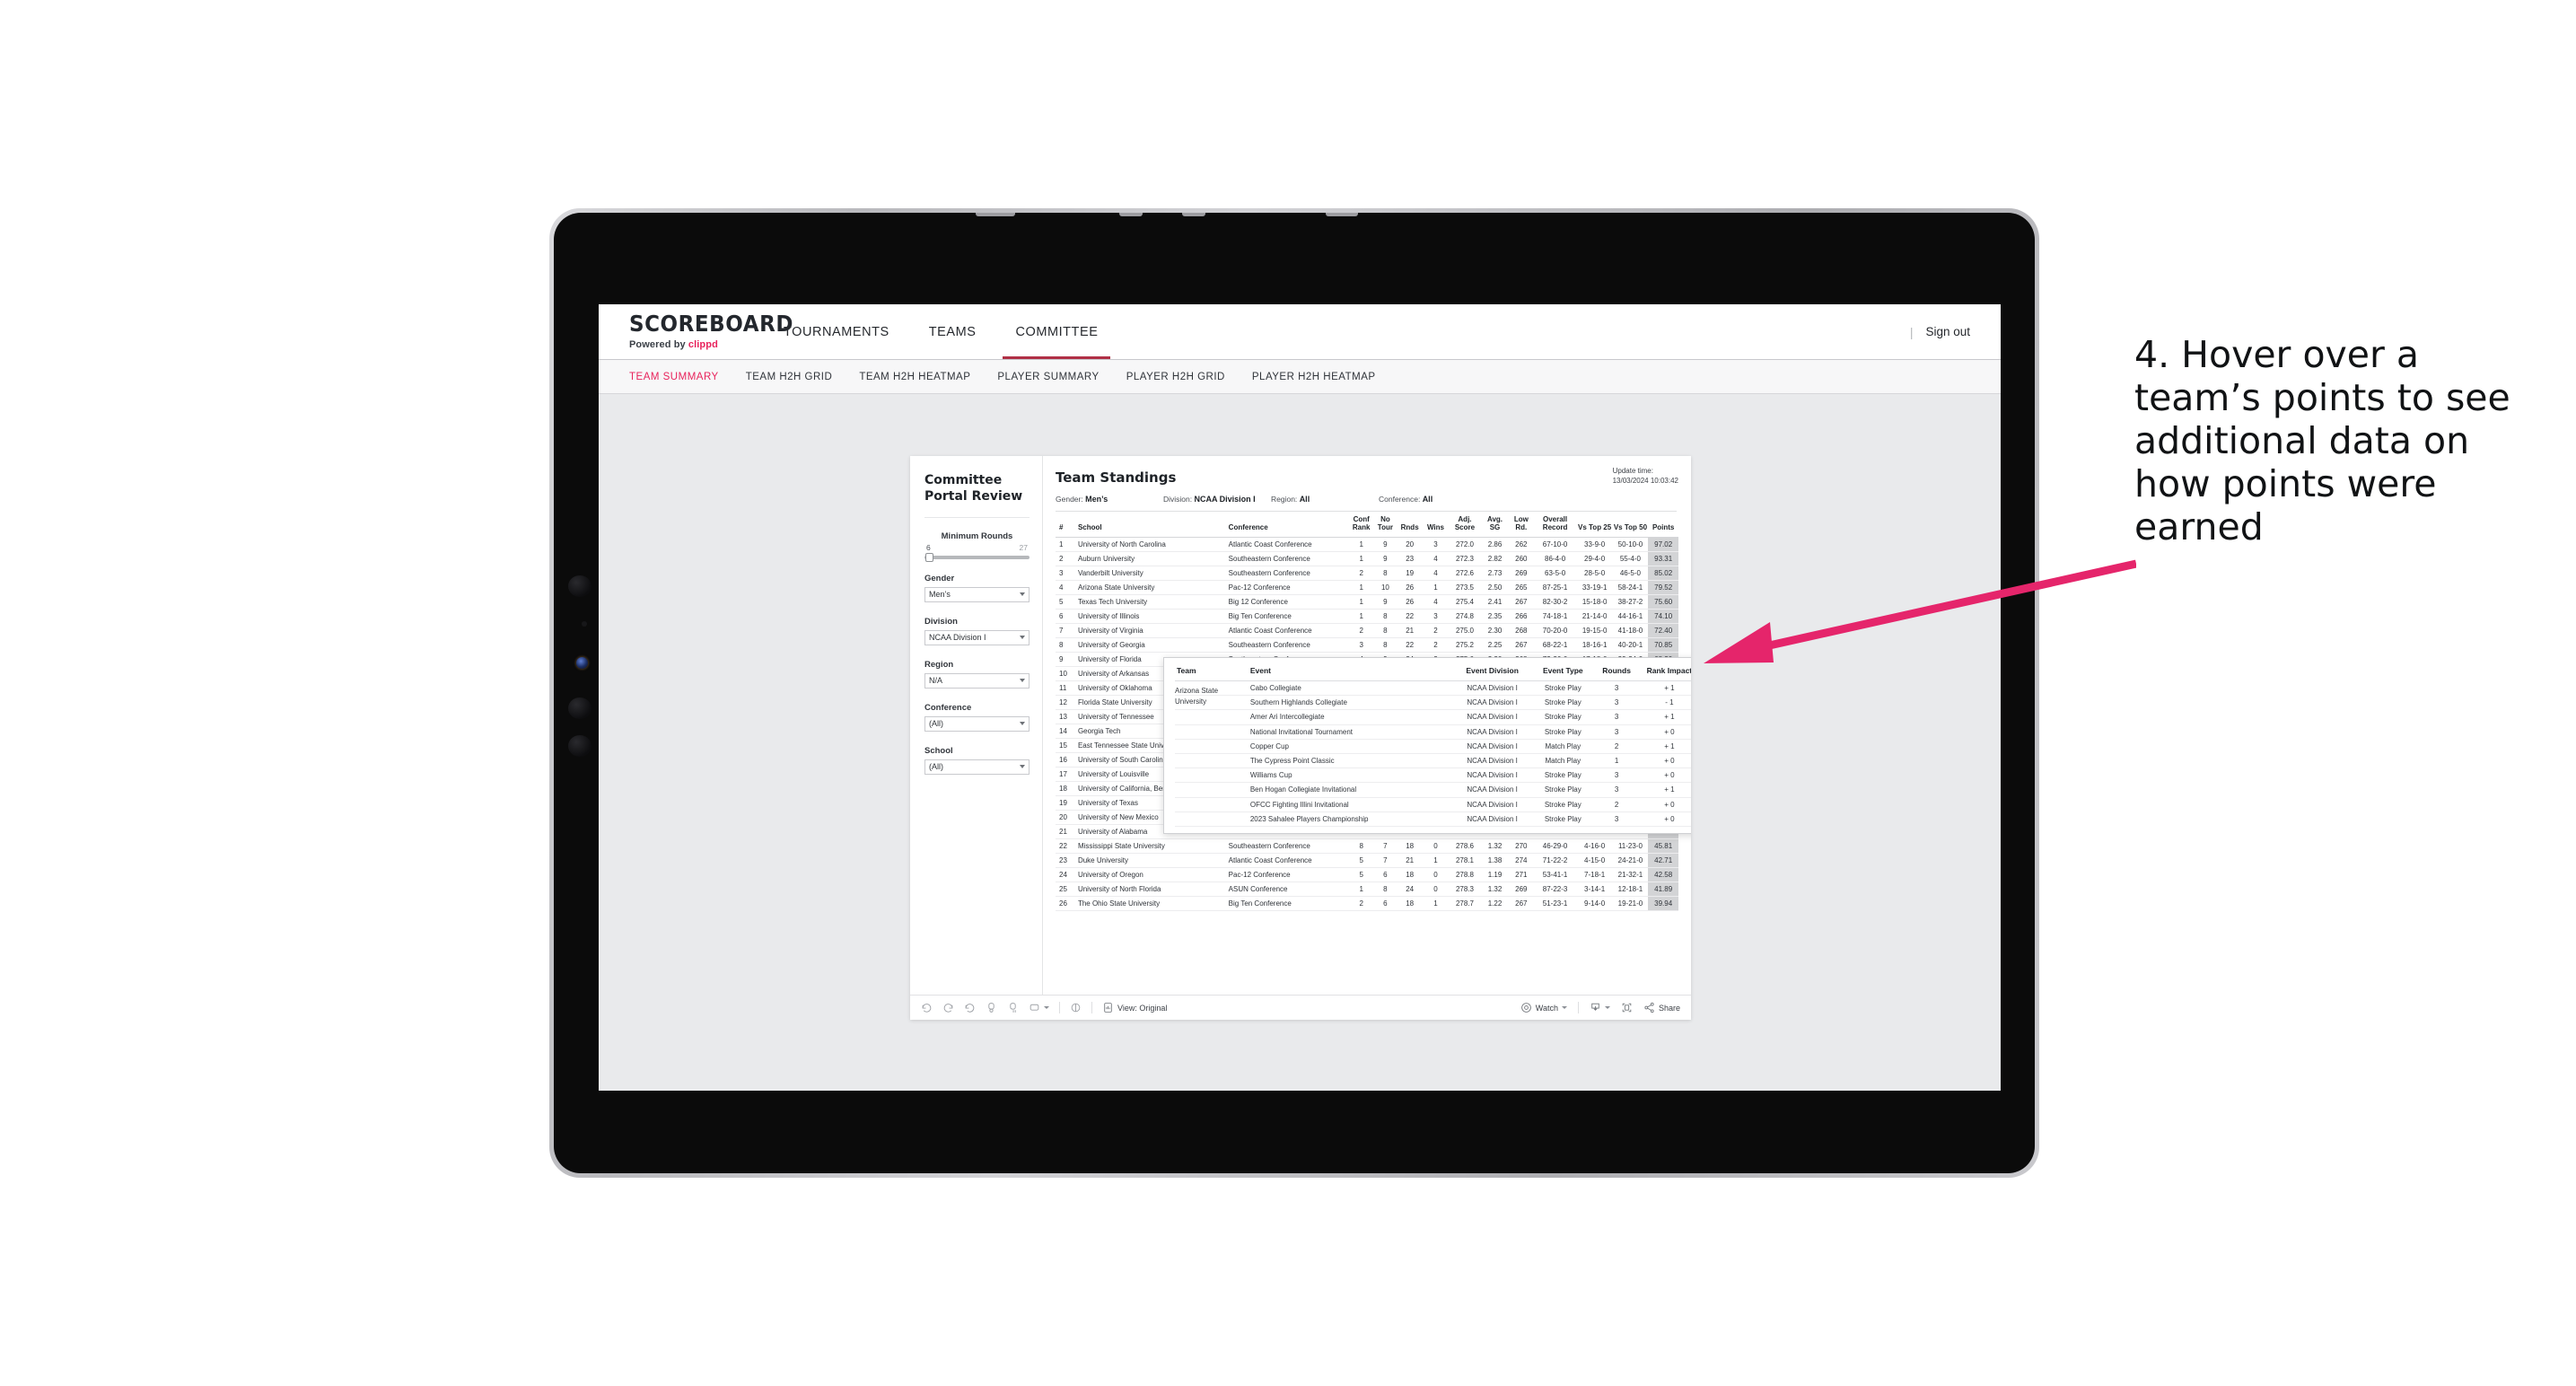 This screenshot has width=2576, height=1386. Describe the element at coordinates (1663, 860) in the screenshot. I see `cell-points: 42.71` at that location.